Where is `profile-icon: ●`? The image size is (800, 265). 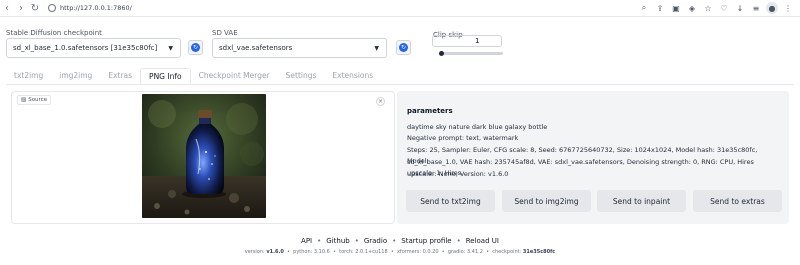
profile-icon: ● is located at coordinates (772, 8).